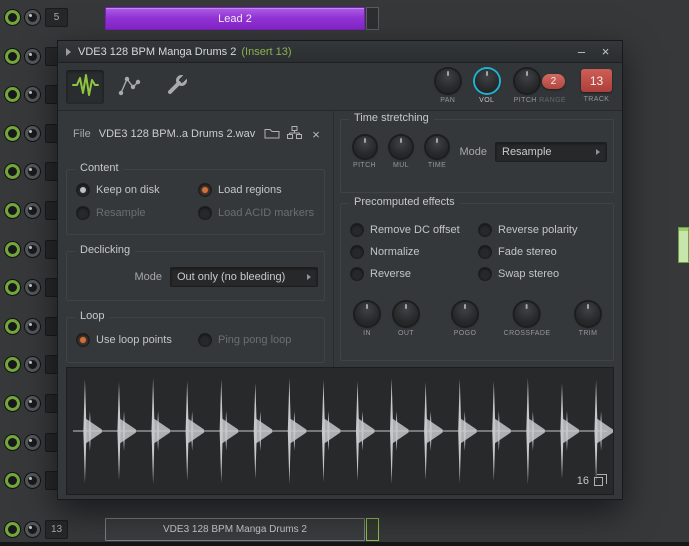 The height and width of the screenshot is (546, 689). I want to click on pan-knob-group: PAN, so click(447, 86).